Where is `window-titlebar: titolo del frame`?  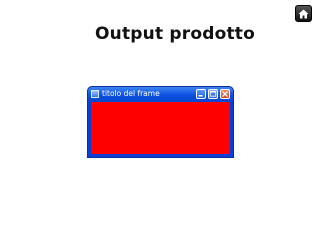
window-titlebar: titolo del frame is located at coordinates (160, 94).